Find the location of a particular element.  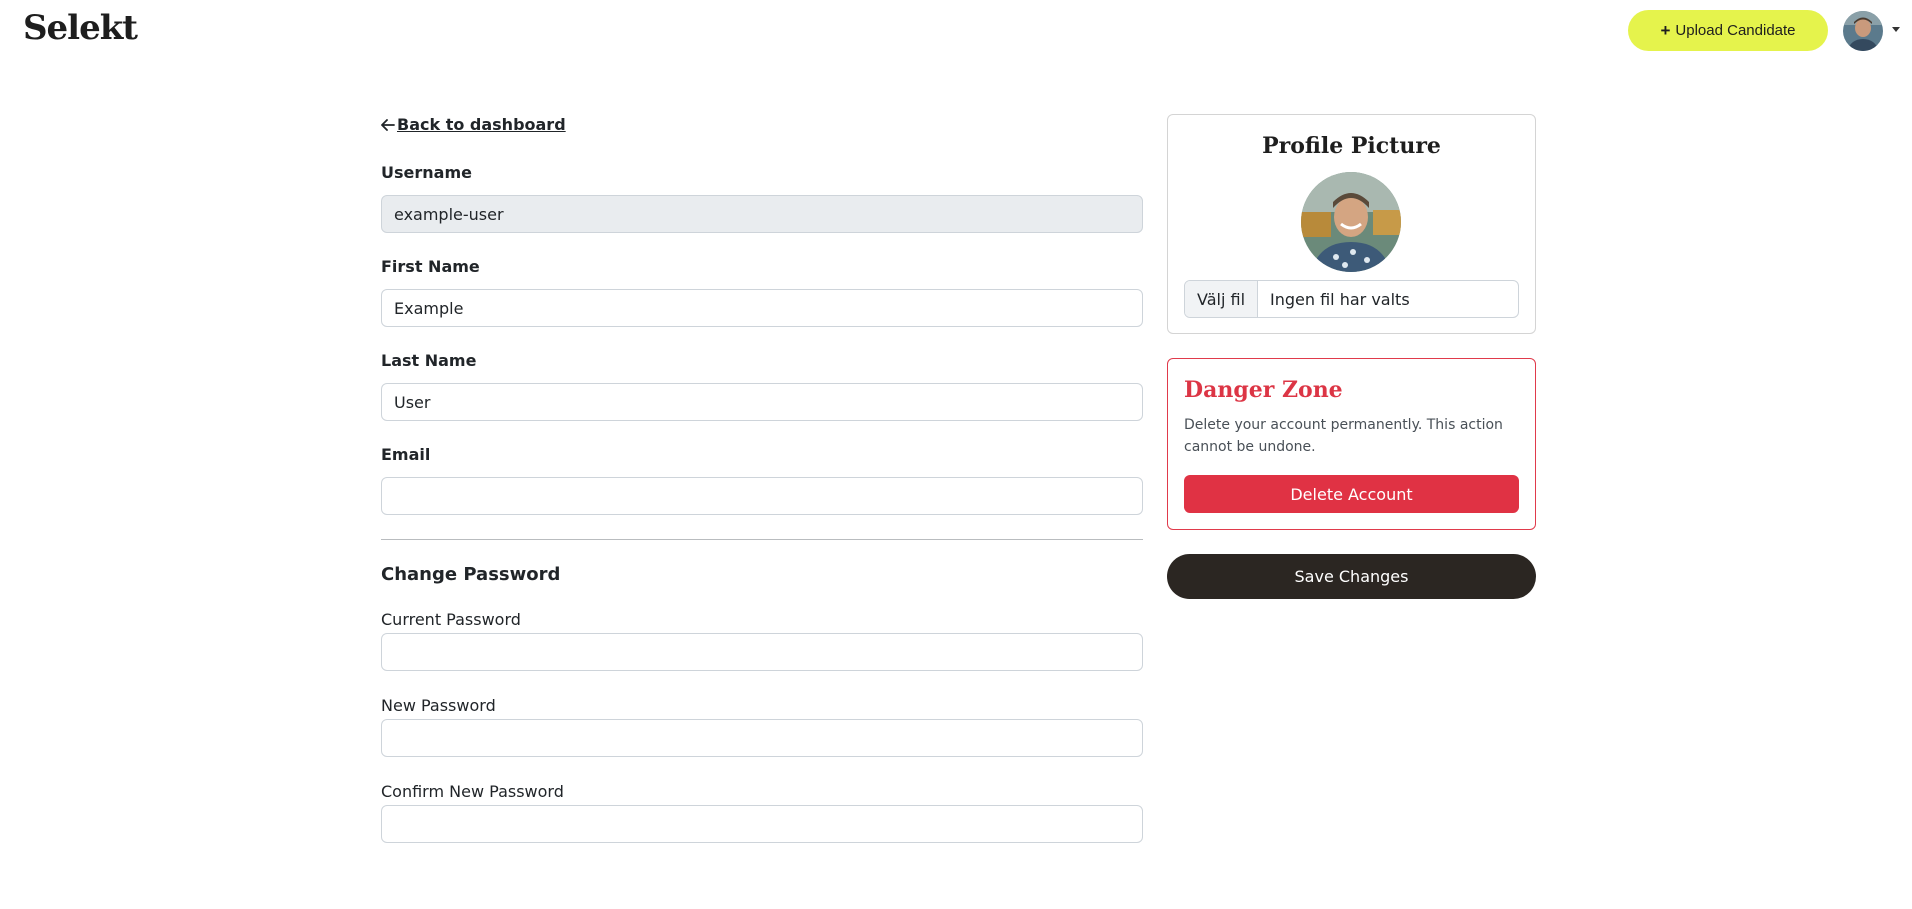

first-name-label: First Name is located at coordinates (430, 266).